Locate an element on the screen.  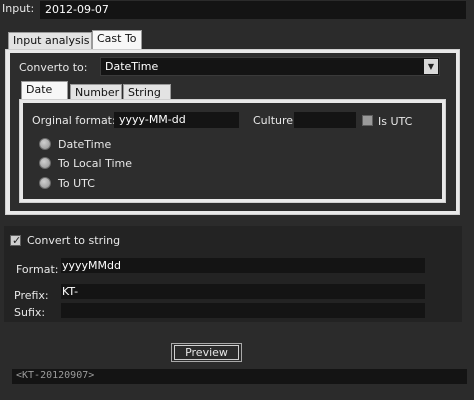
format-input: yyyyMMdd is located at coordinates (243, 265).